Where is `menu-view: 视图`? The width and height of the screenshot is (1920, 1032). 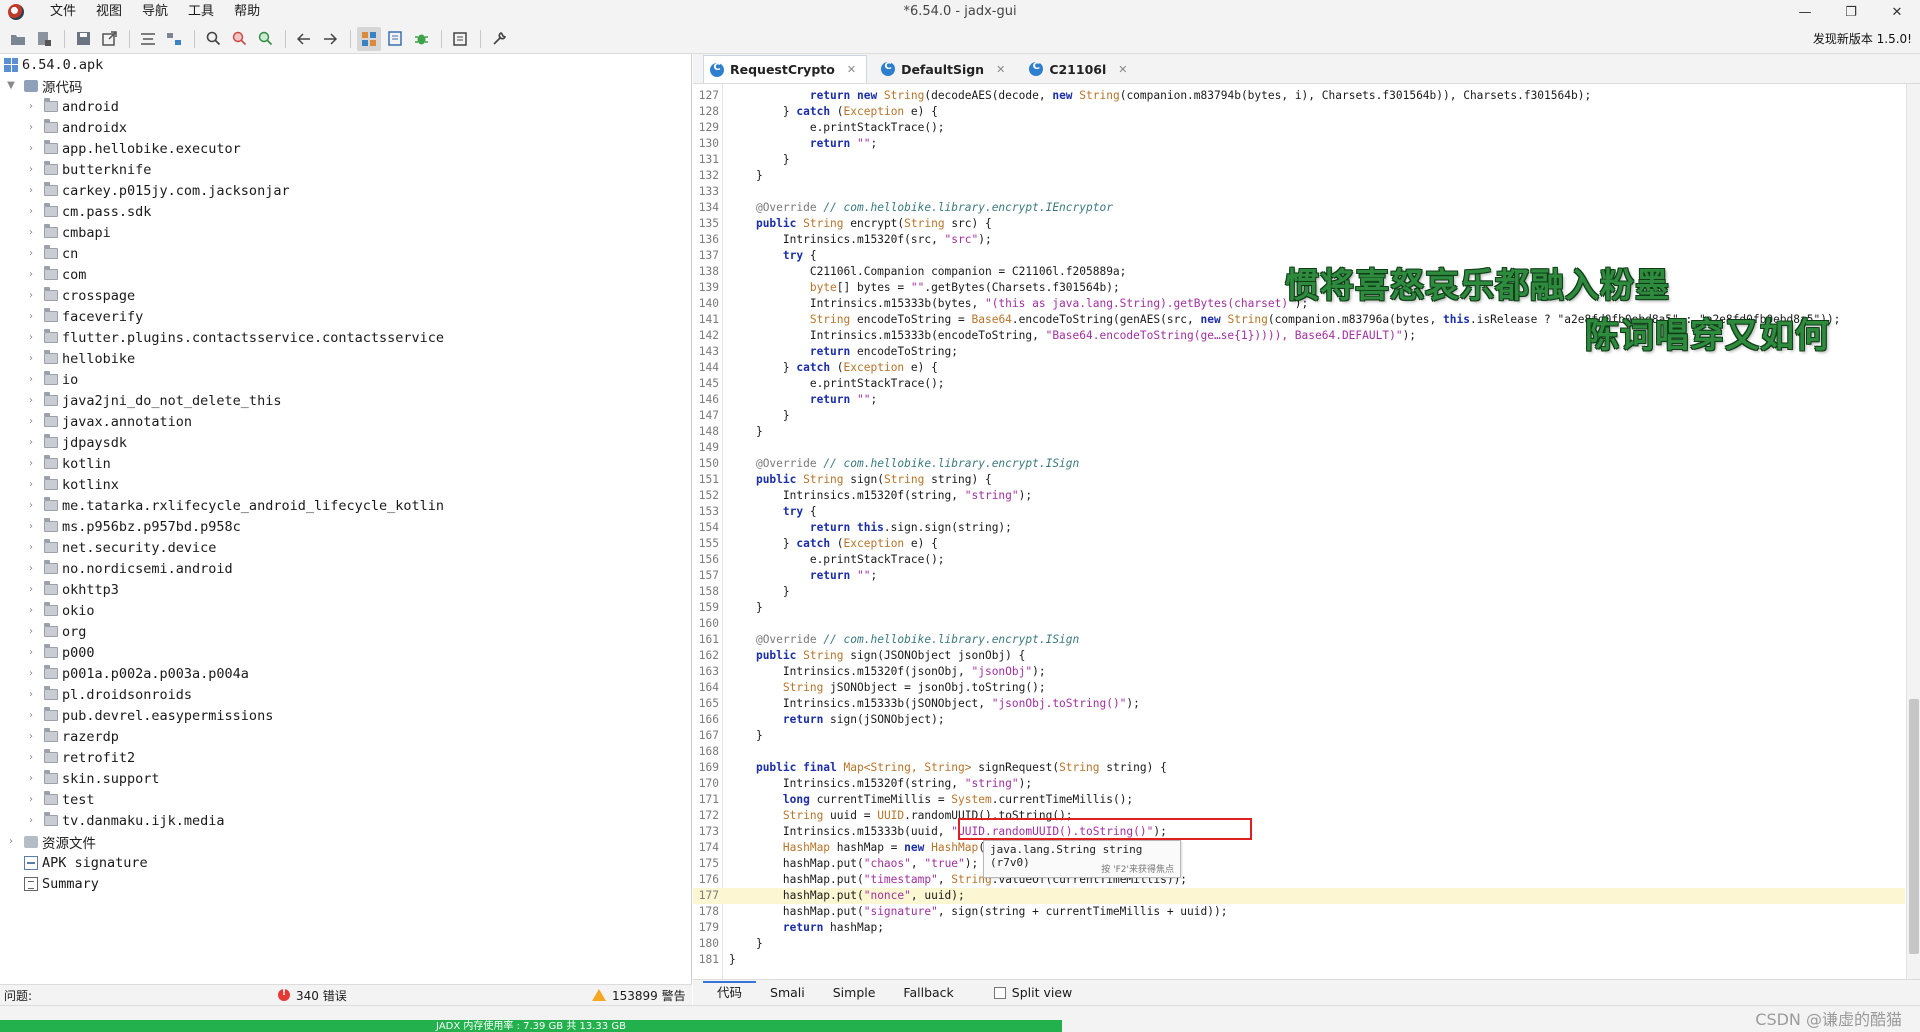
menu-view: 视图 is located at coordinates (109, 12).